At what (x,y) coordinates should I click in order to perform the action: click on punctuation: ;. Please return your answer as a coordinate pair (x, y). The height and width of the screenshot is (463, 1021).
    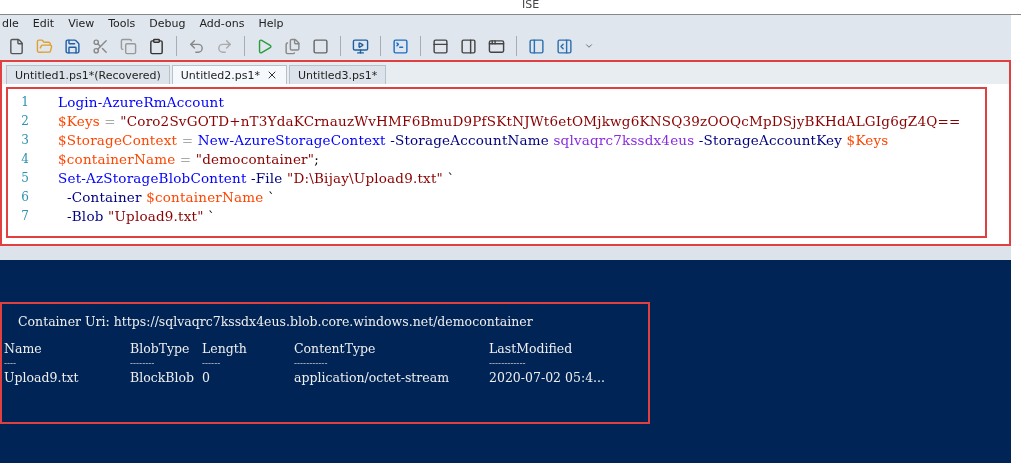
    Looking at the image, I should click on (316, 158).